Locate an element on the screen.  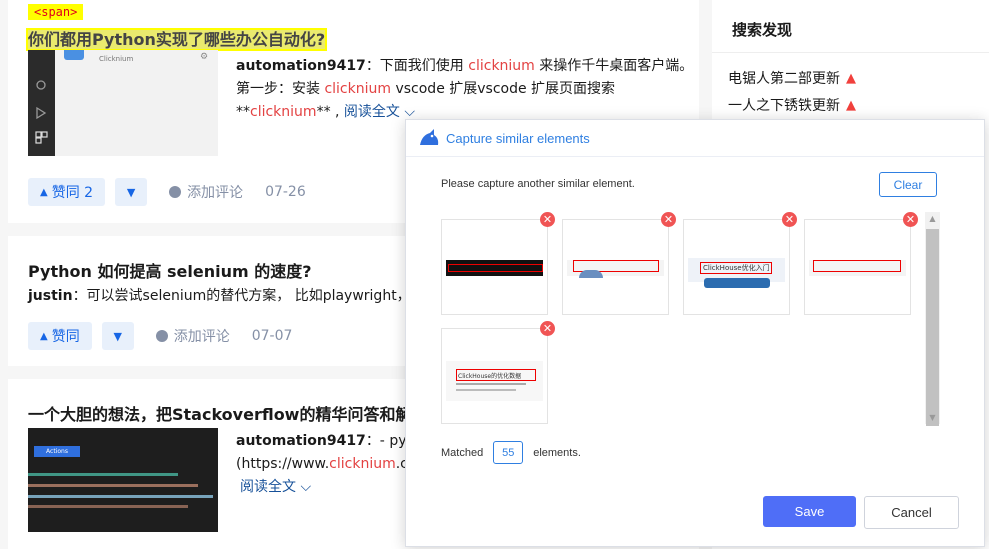
matched-summary: Matched 55 elements. is located at coordinates (511, 452).